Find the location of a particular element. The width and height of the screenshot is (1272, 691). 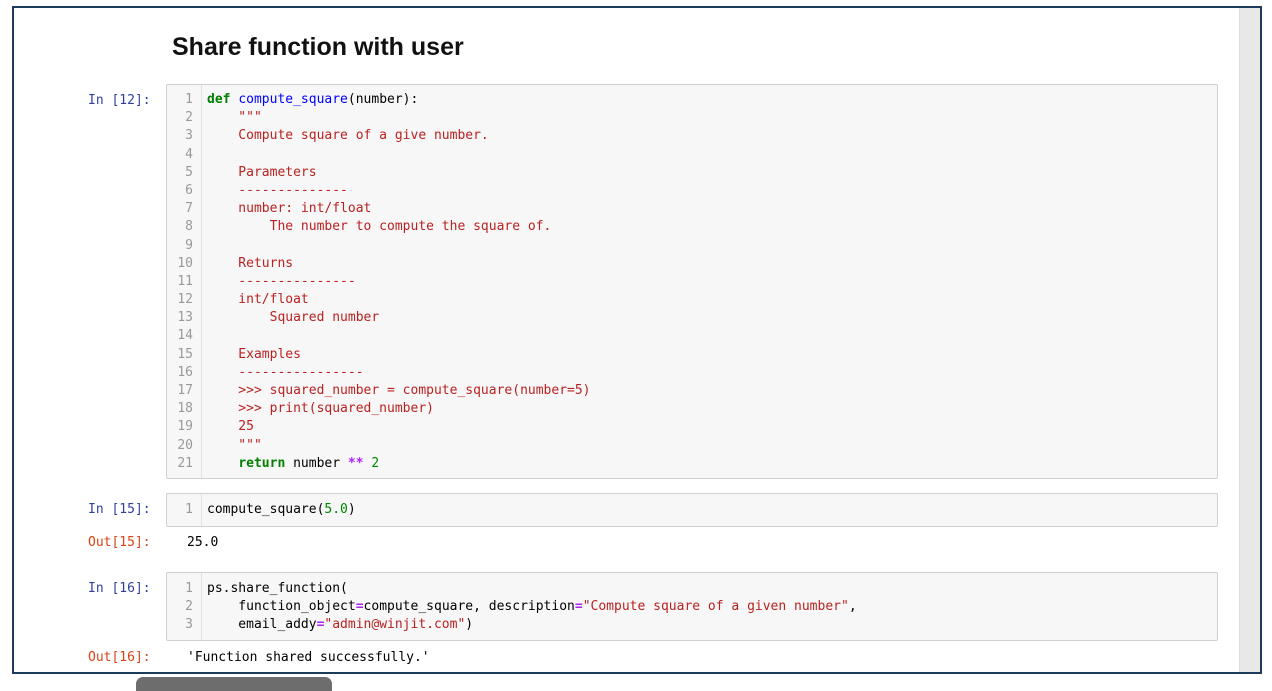

line-number: 7 is located at coordinates (189, 209).